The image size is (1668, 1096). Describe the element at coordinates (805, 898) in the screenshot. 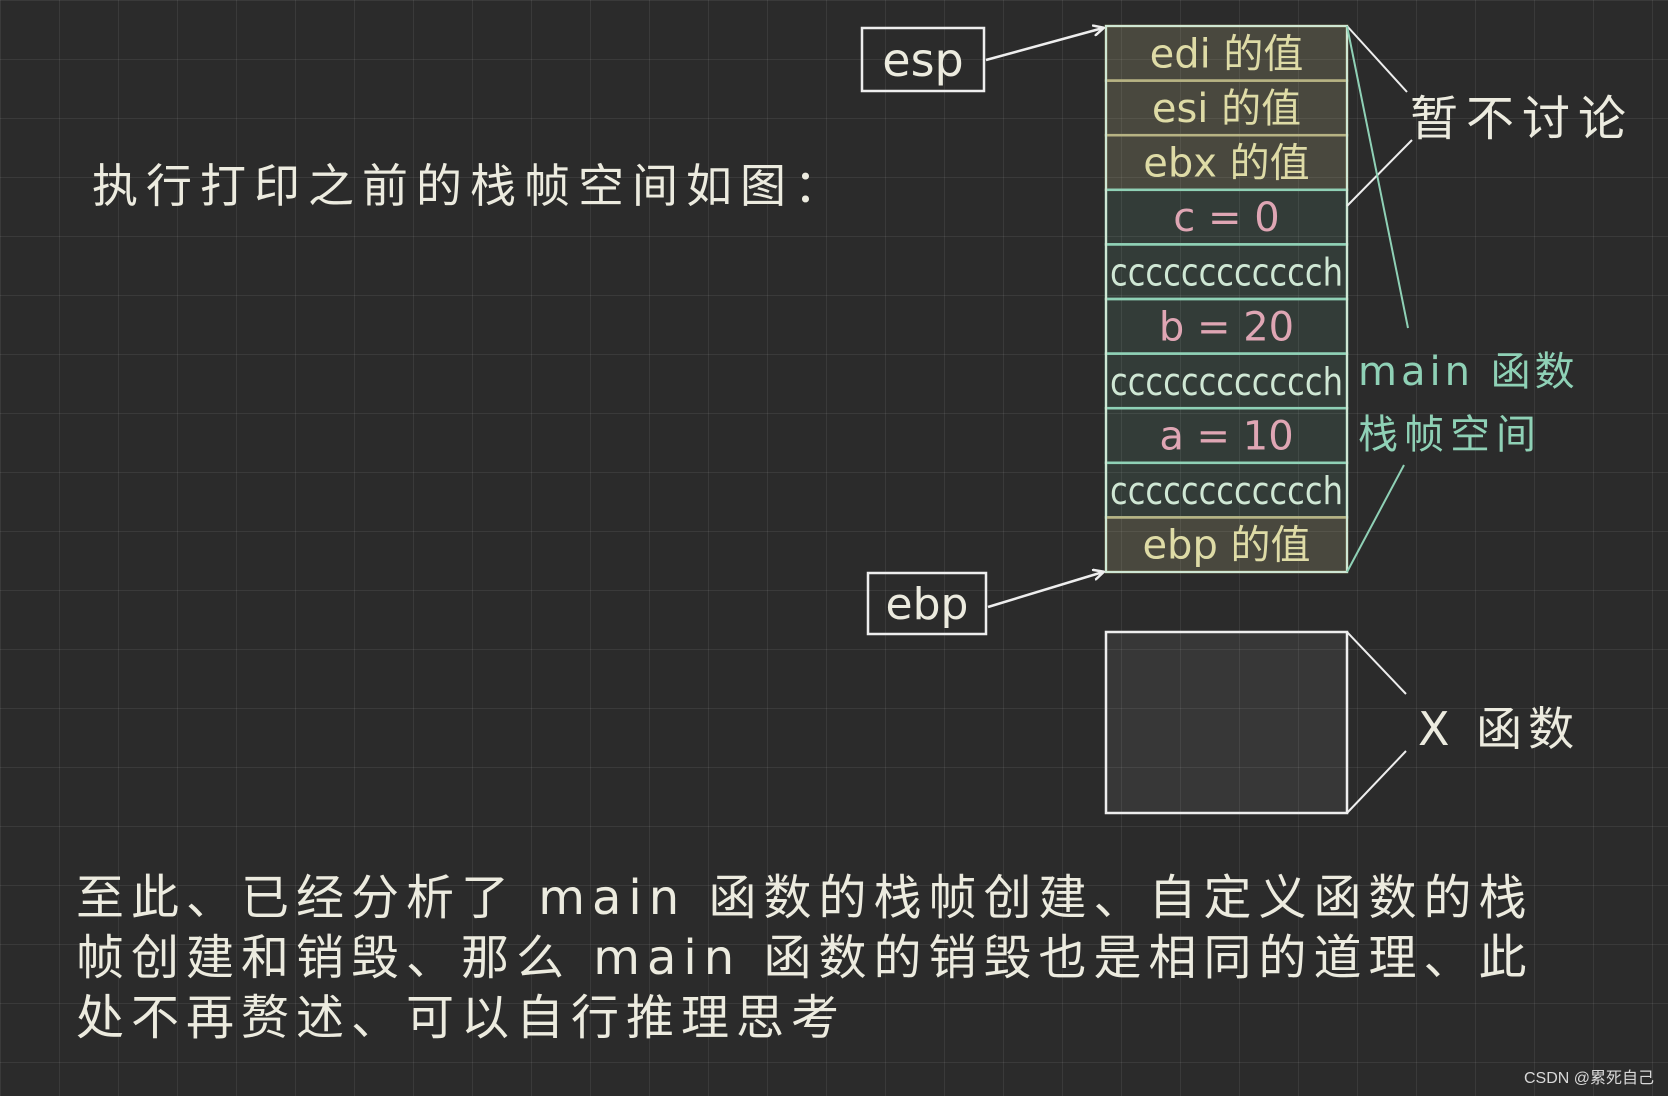

I see `notes-line-1: 至此、已经分析了 main 函数的栈帧创建、自定义函数的栈` at that location.